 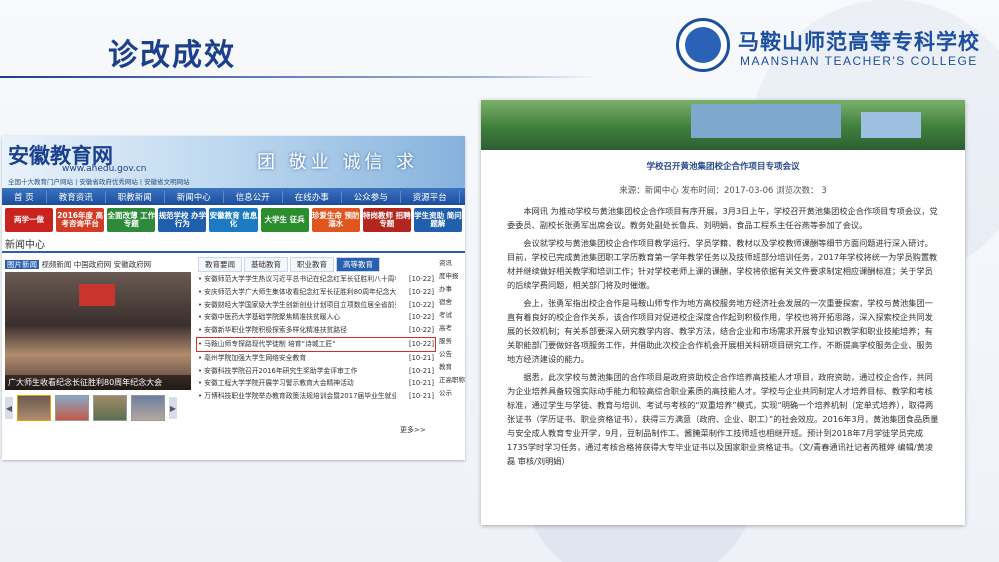 I want to click on news-item-title: • 安徽中医药大学基础学院聚焦精准扶贫暖人心, so click(x=269, y=317).